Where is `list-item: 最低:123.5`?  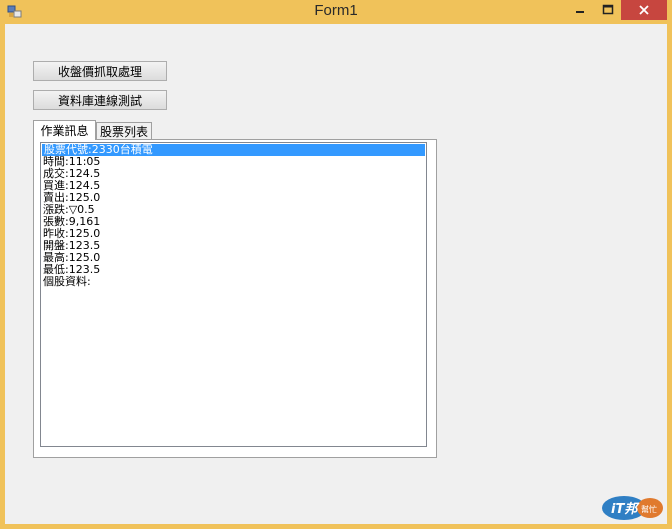
list-item: 最低:123.5 is located at coordinates (233, 270).